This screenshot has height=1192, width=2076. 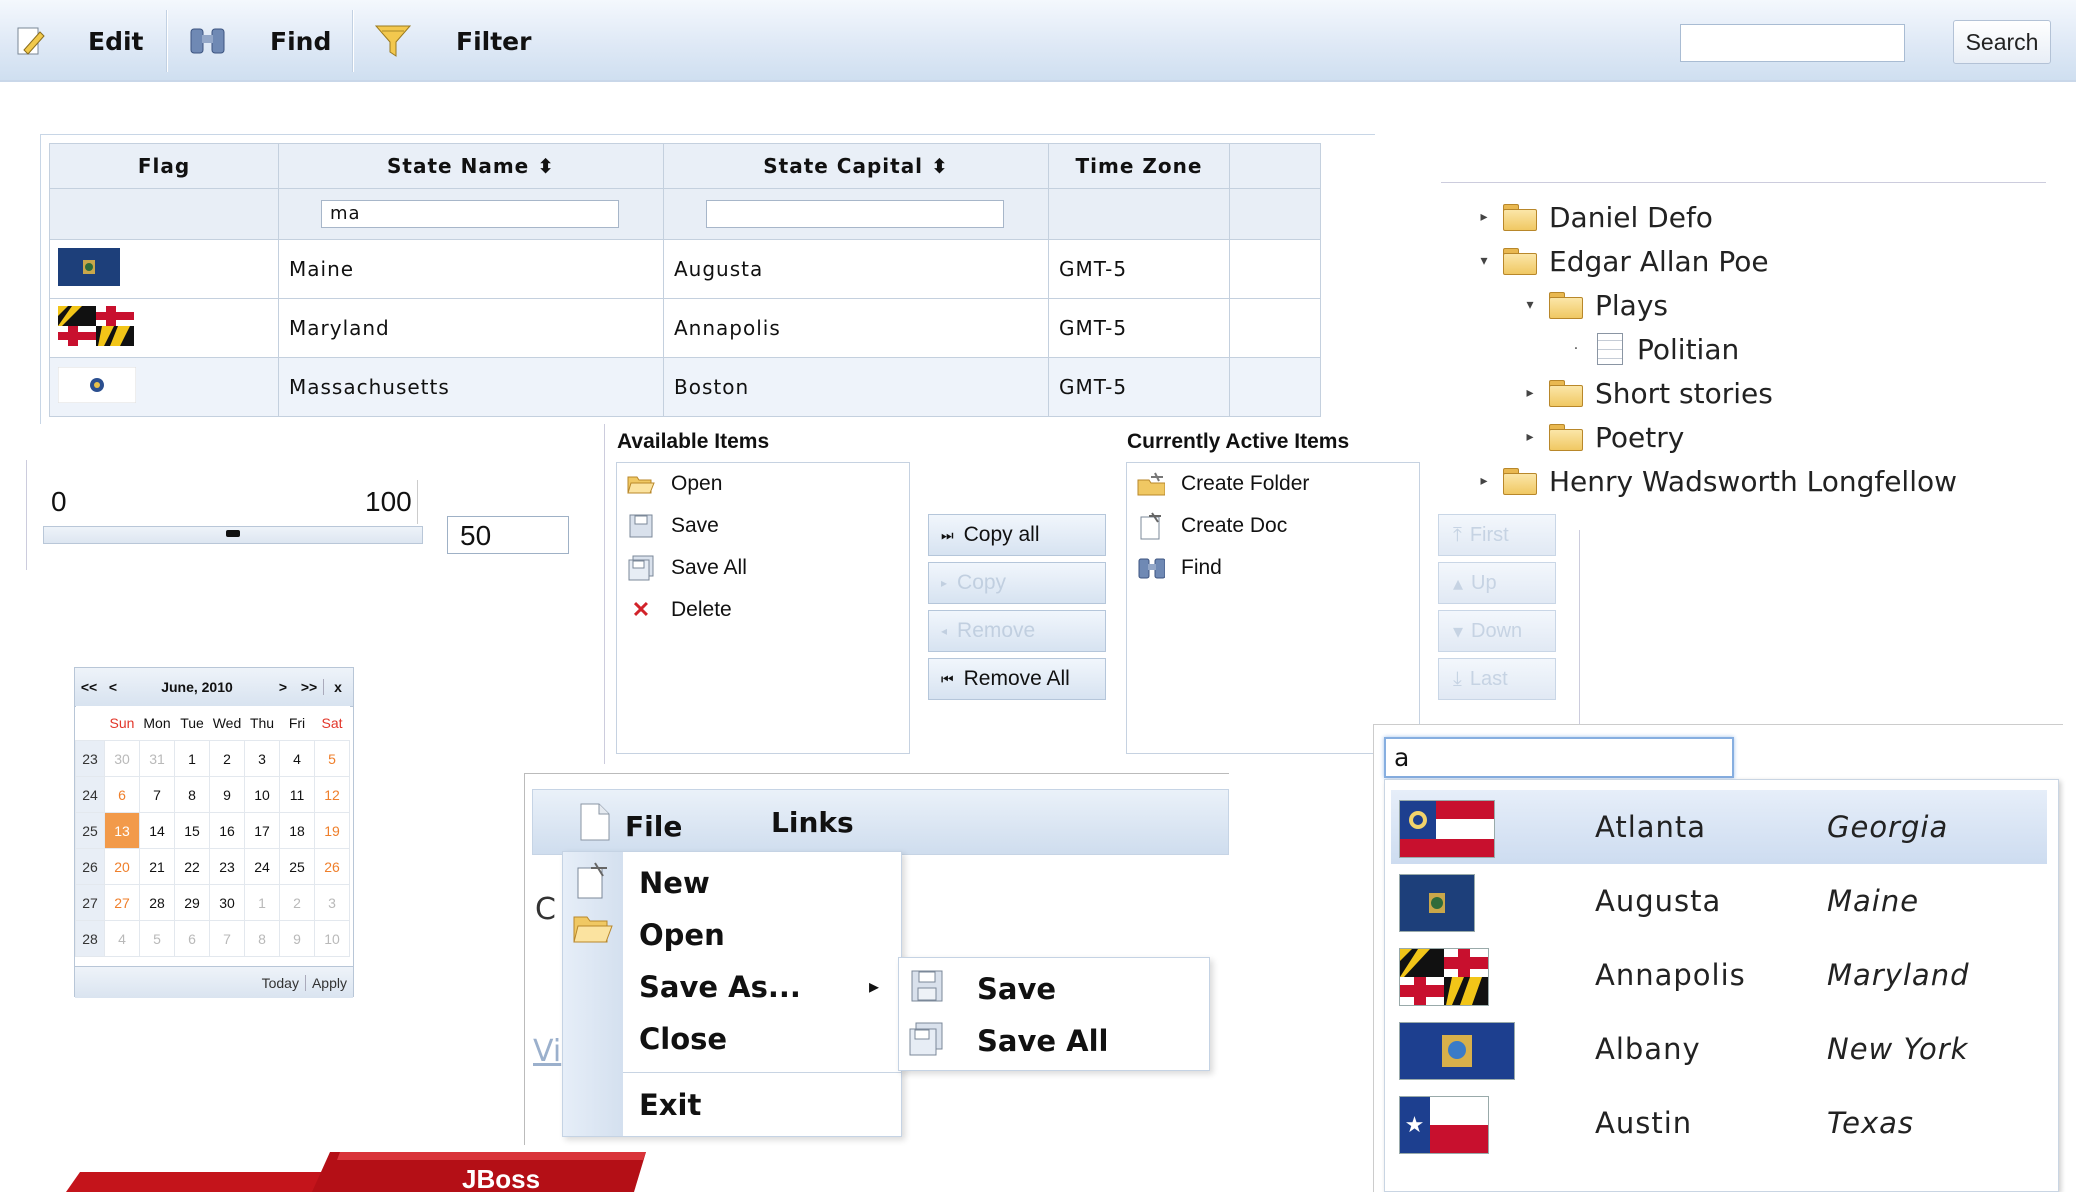 I want to click on calendar-day: 20, so click(x=122, y=866).